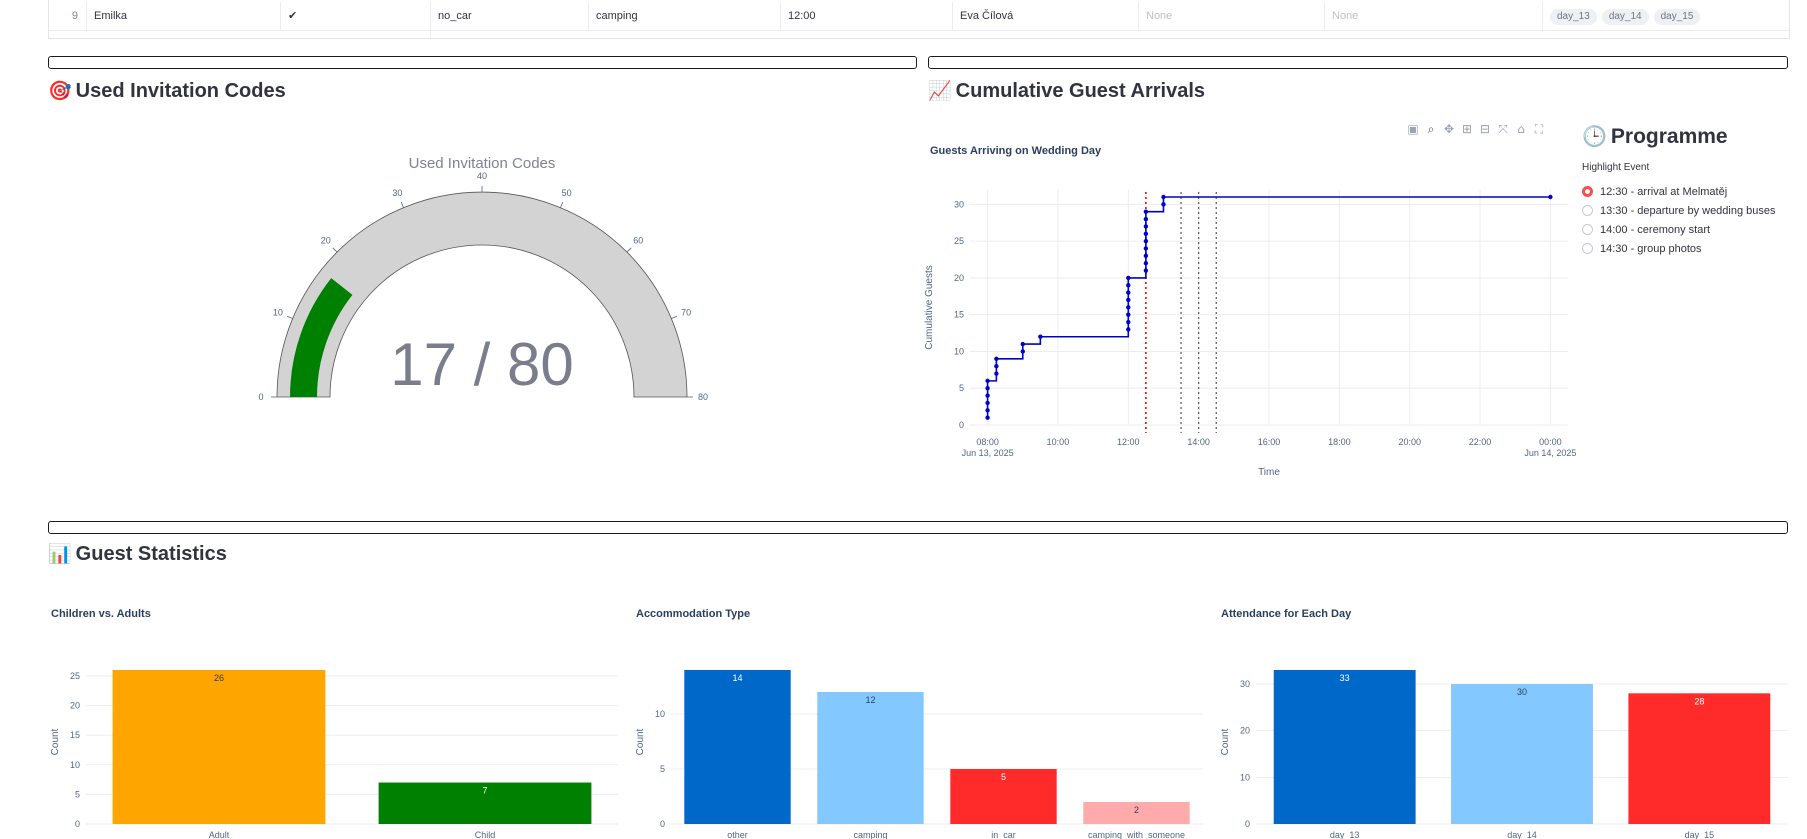 This screenshot has width=1807, height=839. Describe the element at coordinates (1679, 248) in the screenshot. I see `radio-option-photos: 14:30 - group photos` at that location.